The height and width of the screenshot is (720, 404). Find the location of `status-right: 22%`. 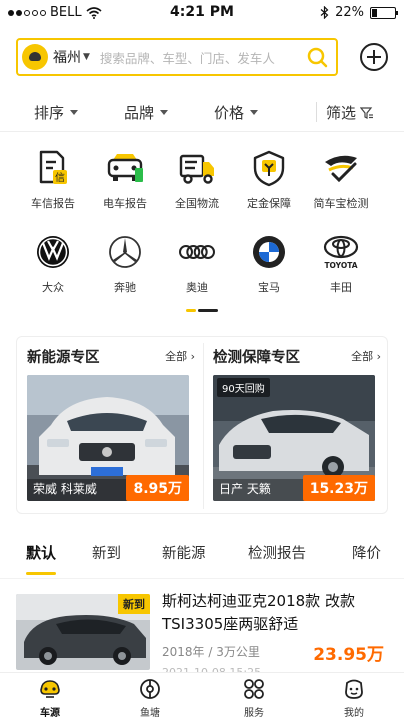

status-right: 22% is located at coordinates (359, 12).